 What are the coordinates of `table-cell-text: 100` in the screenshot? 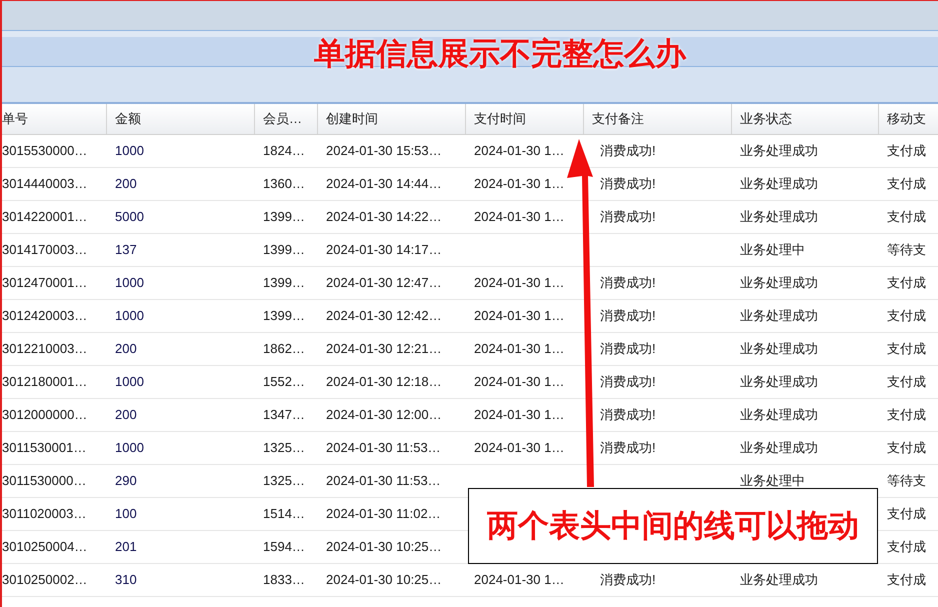 It's located at (126, 514).